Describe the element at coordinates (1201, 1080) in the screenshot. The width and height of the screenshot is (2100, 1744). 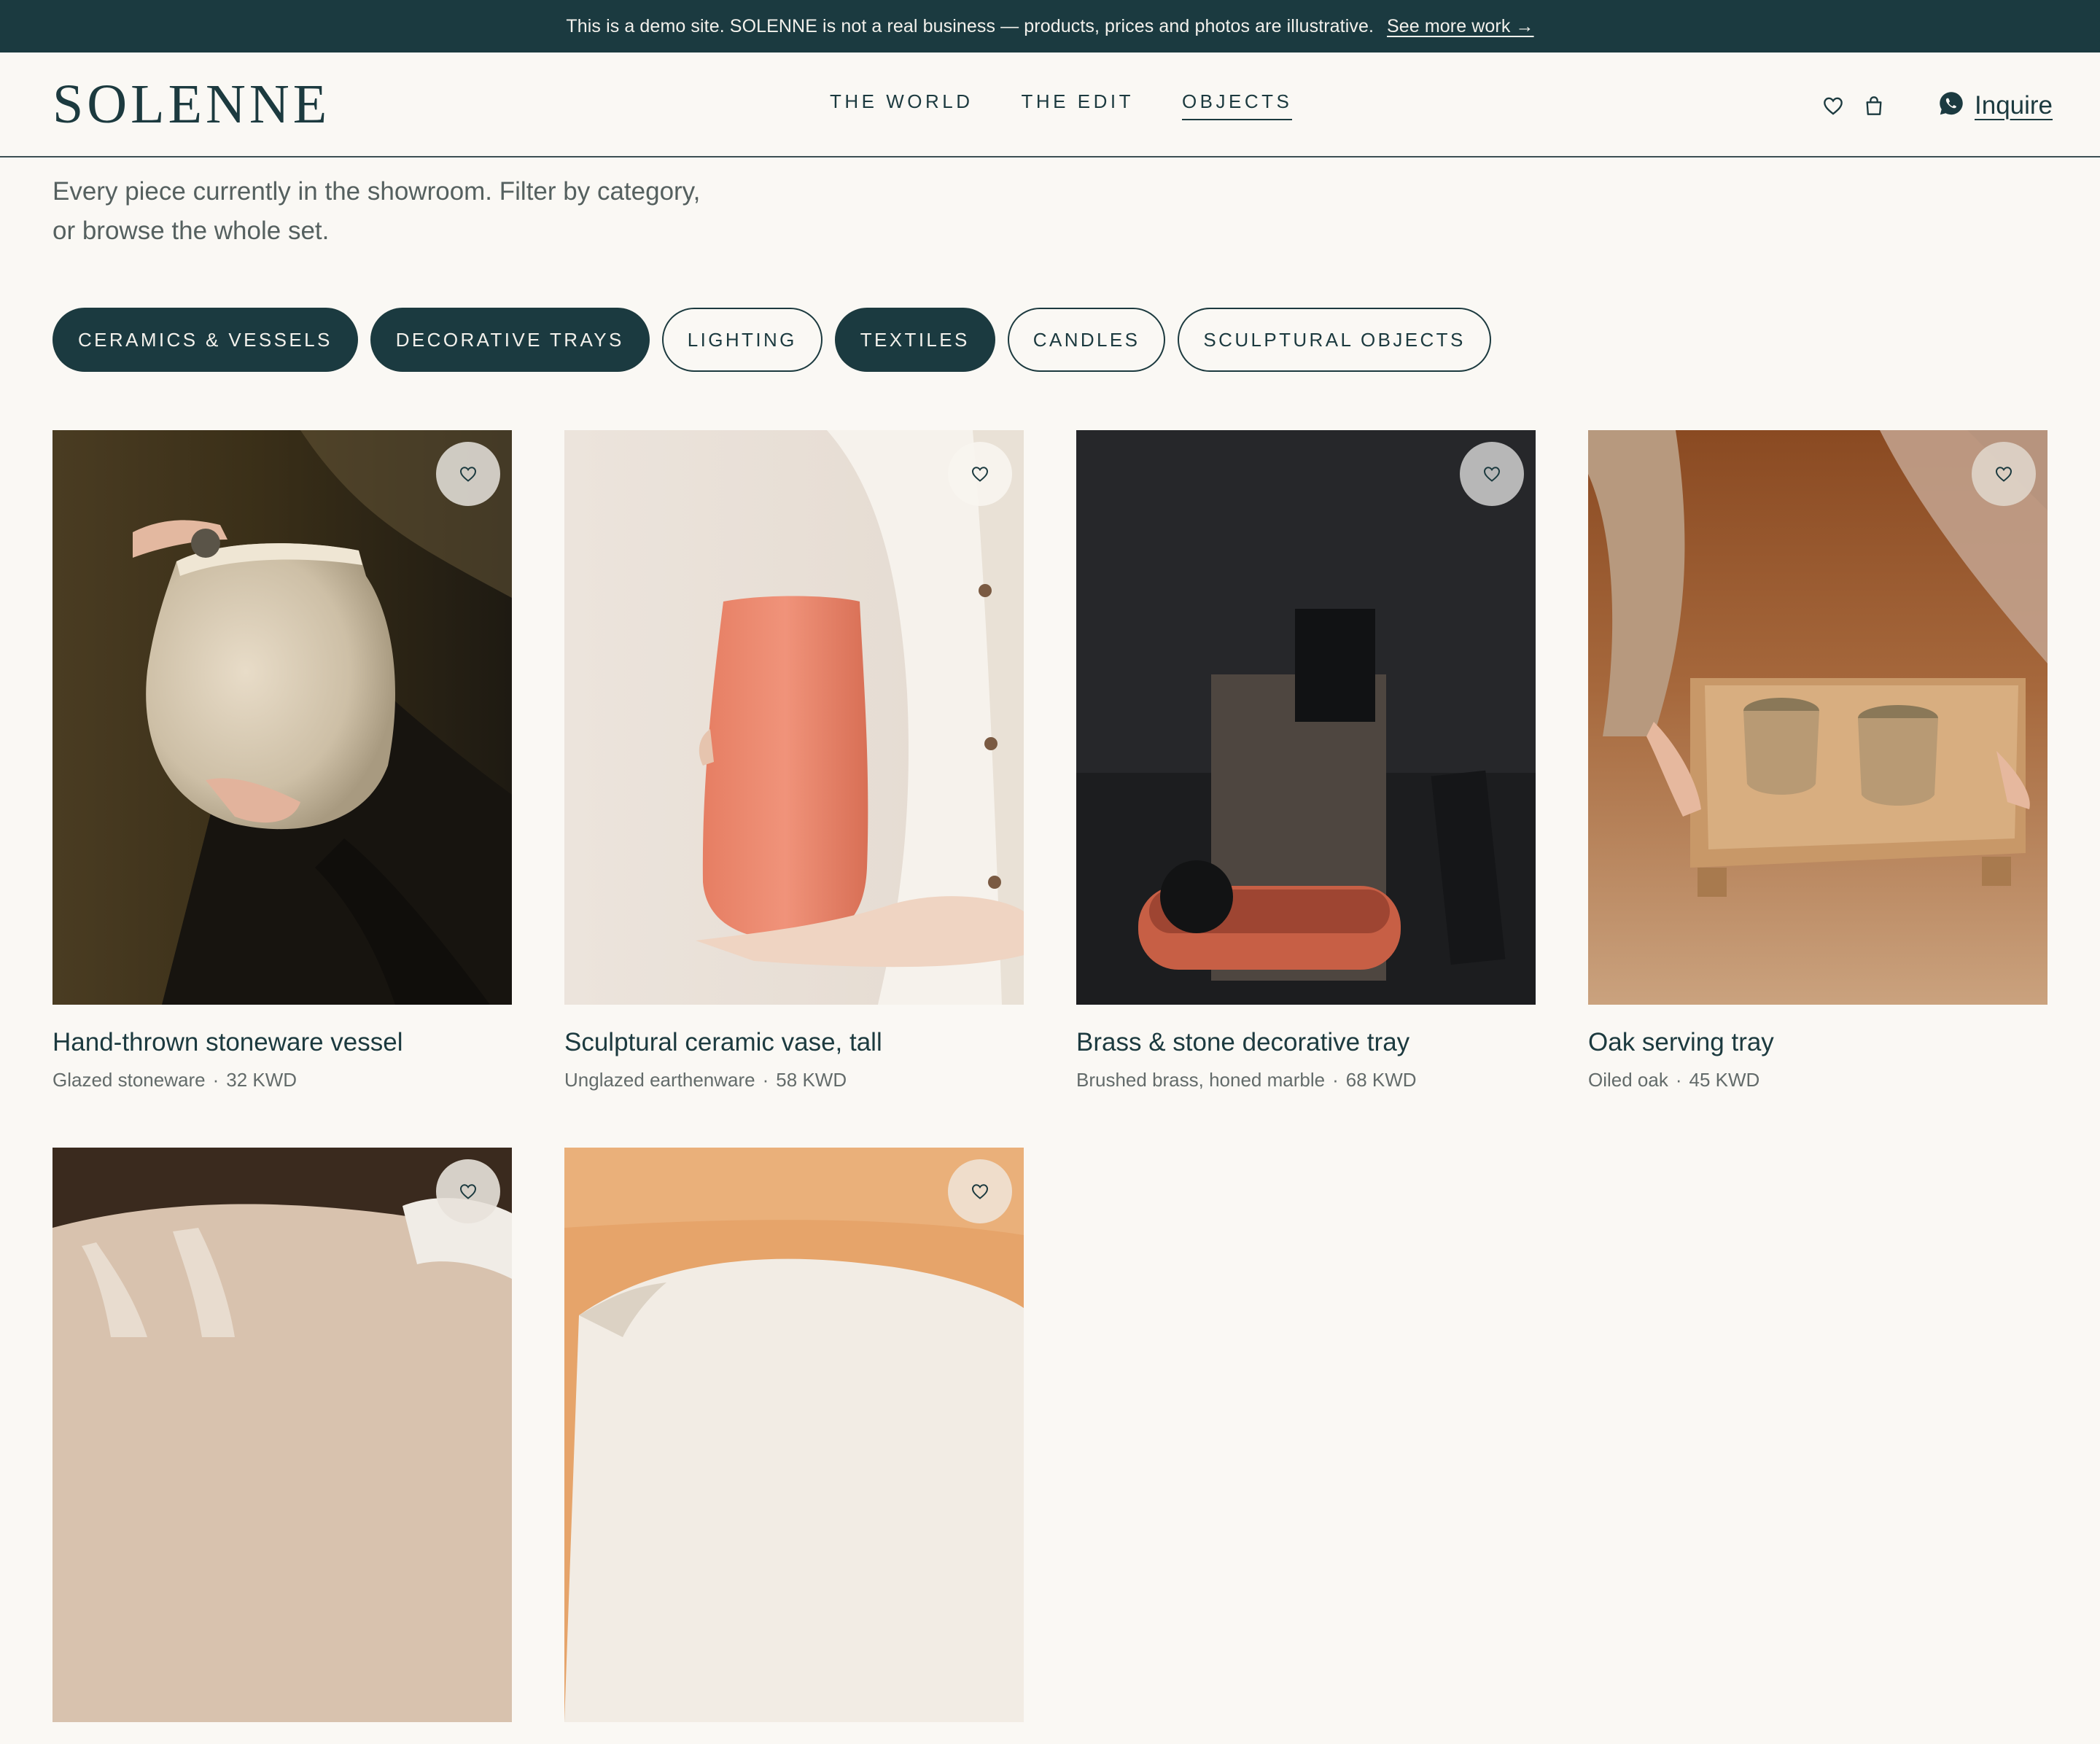
I see `product-material: Brushed brass, honed marble` at that location.